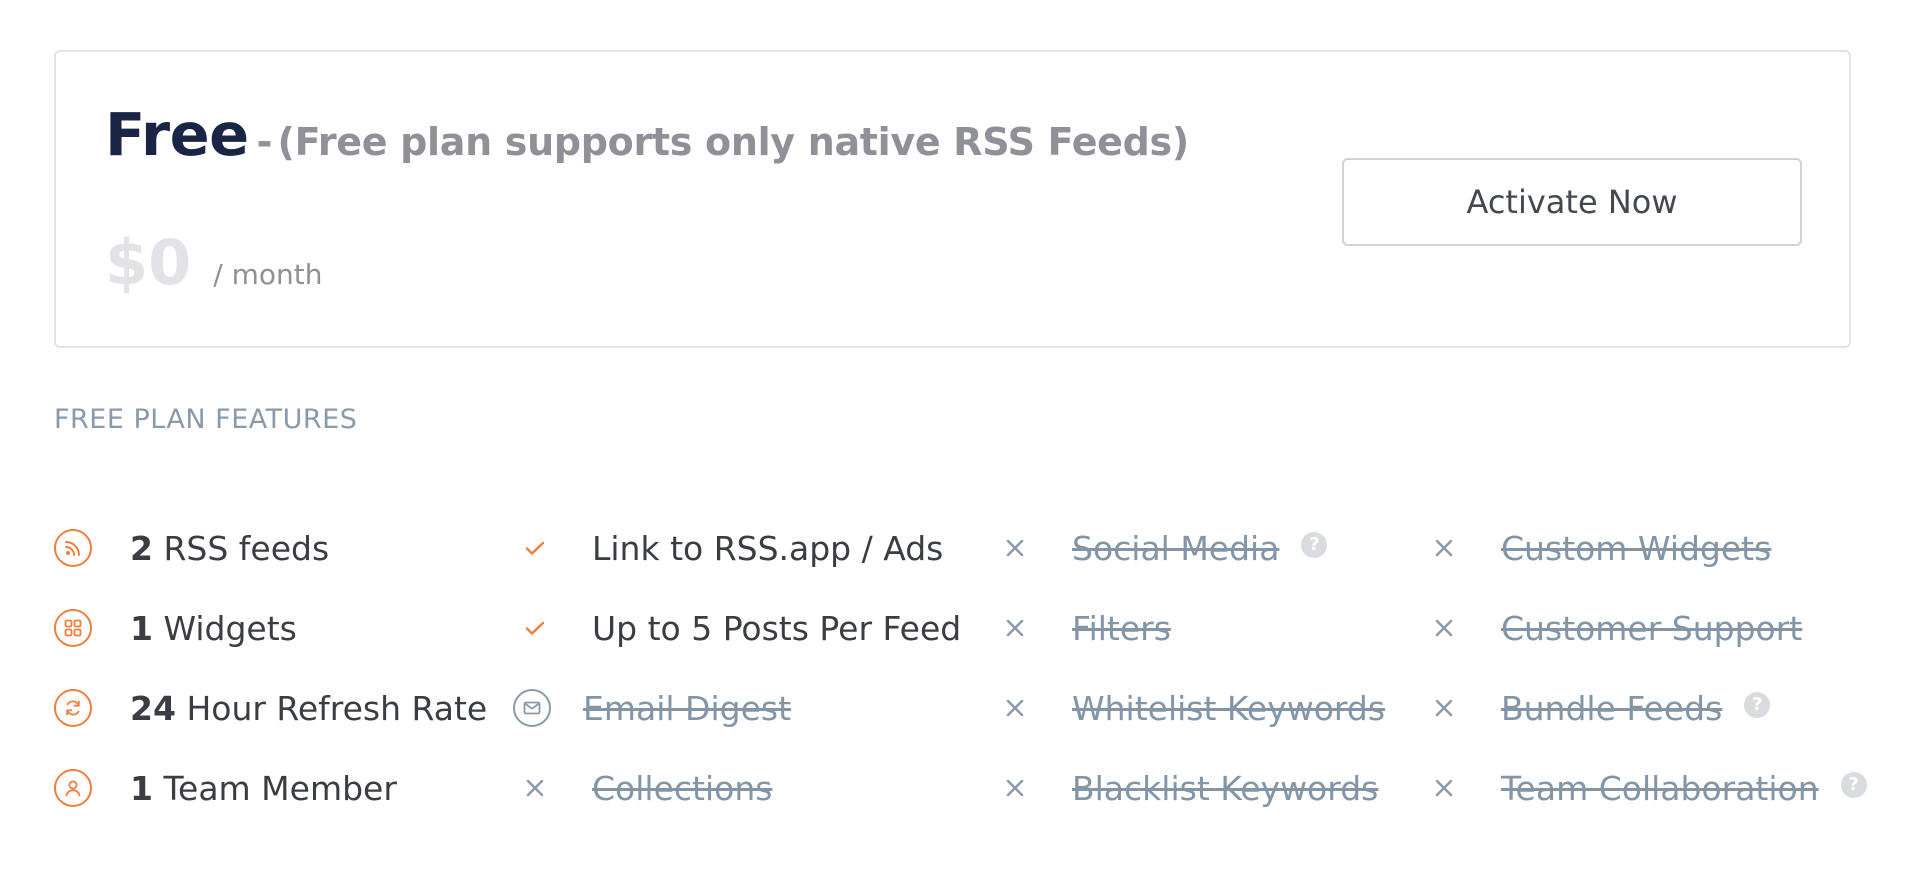  Describe the element at coordinates (268, 274) in the screenshot. I see `price-period: / month` at that location.